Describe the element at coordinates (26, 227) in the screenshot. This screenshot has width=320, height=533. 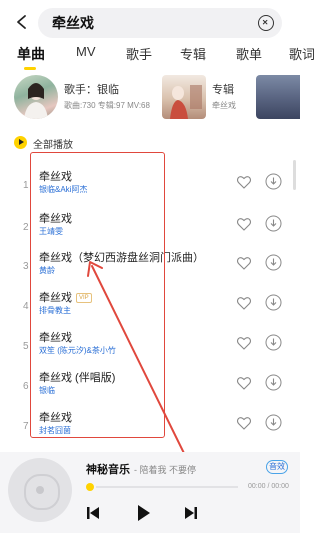
I see `song-number: 2` at that location.